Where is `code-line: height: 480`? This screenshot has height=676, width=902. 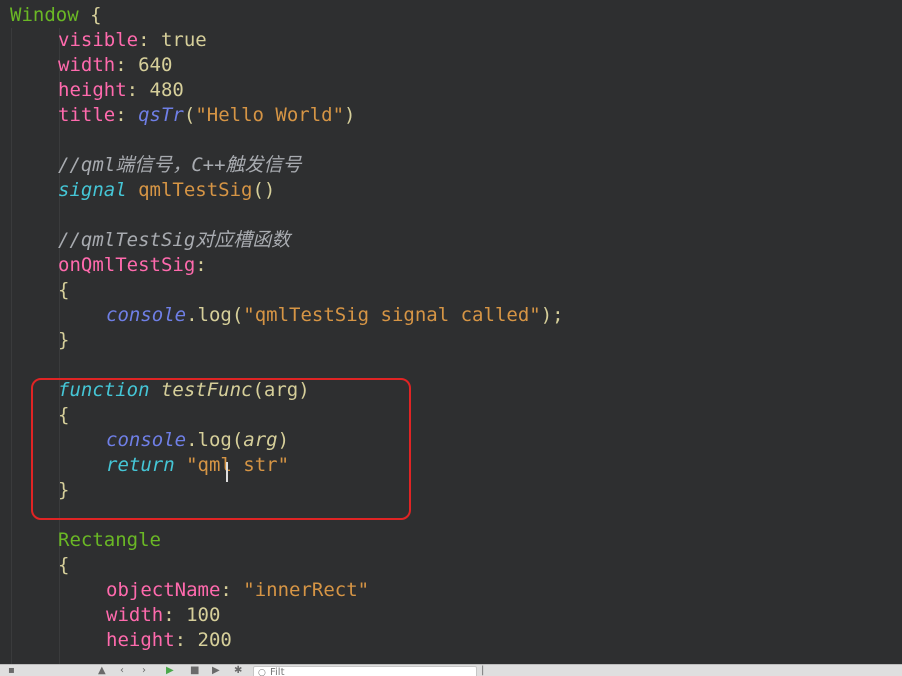 code-line: height: 480 is located at coordinates (121, 90).